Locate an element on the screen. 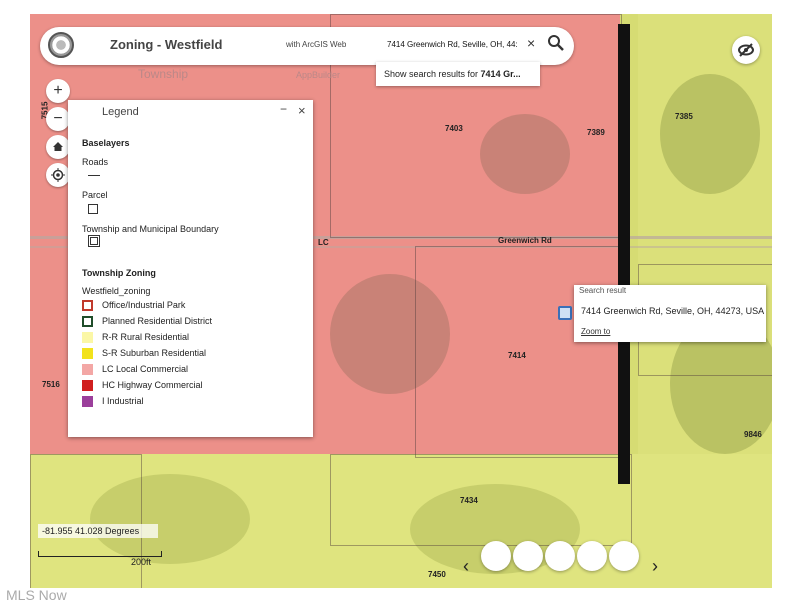 The image size is (800, 603). legend-close-button: × is located at coordinates (302, 110).